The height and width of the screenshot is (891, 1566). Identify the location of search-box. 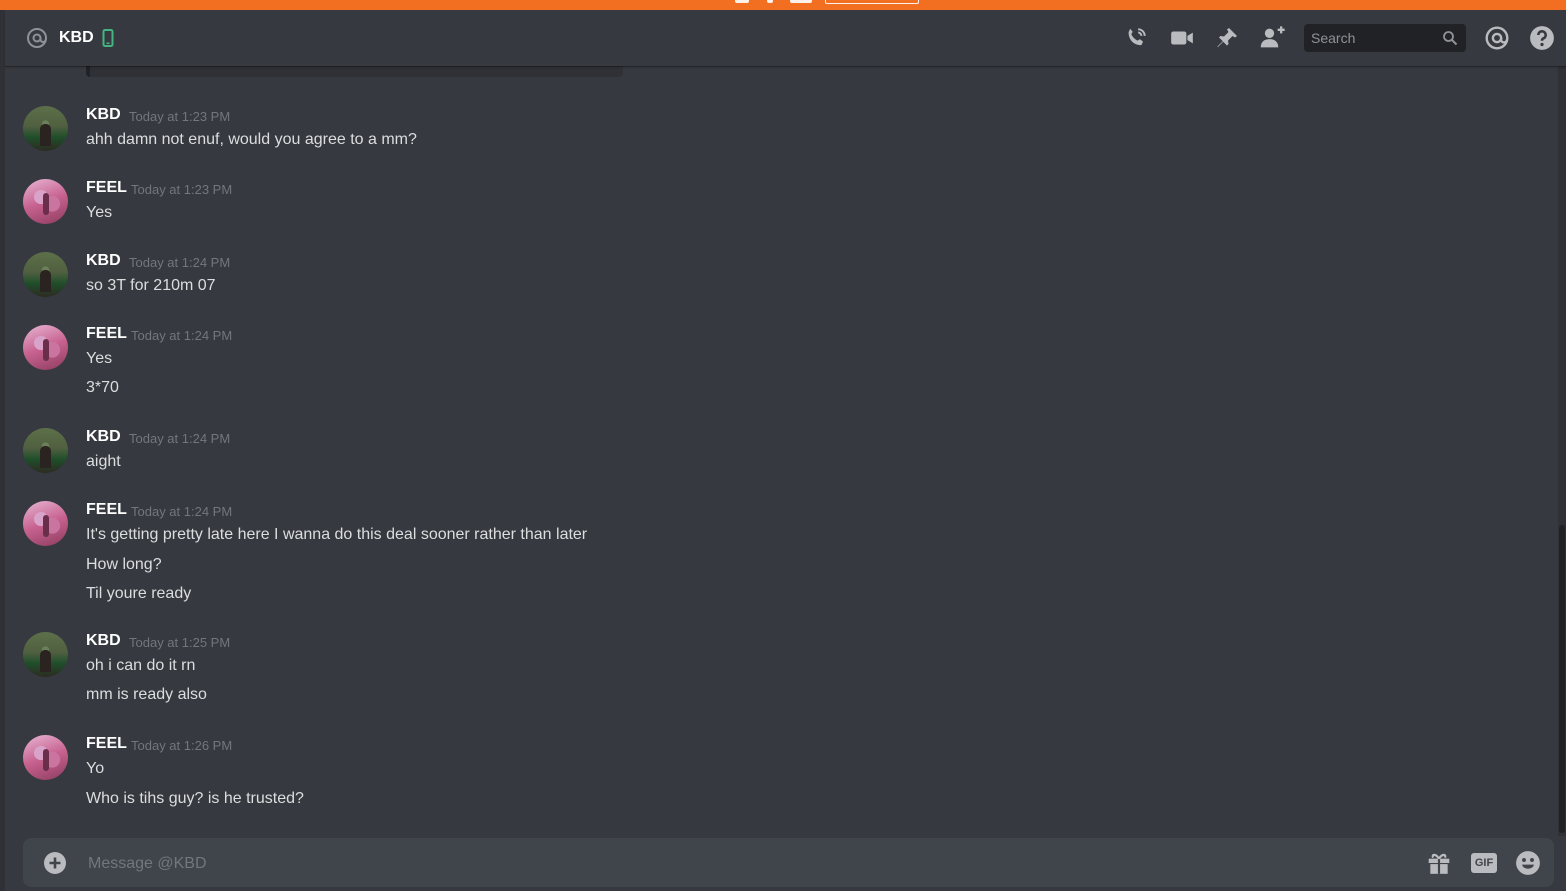
(1385, 38).